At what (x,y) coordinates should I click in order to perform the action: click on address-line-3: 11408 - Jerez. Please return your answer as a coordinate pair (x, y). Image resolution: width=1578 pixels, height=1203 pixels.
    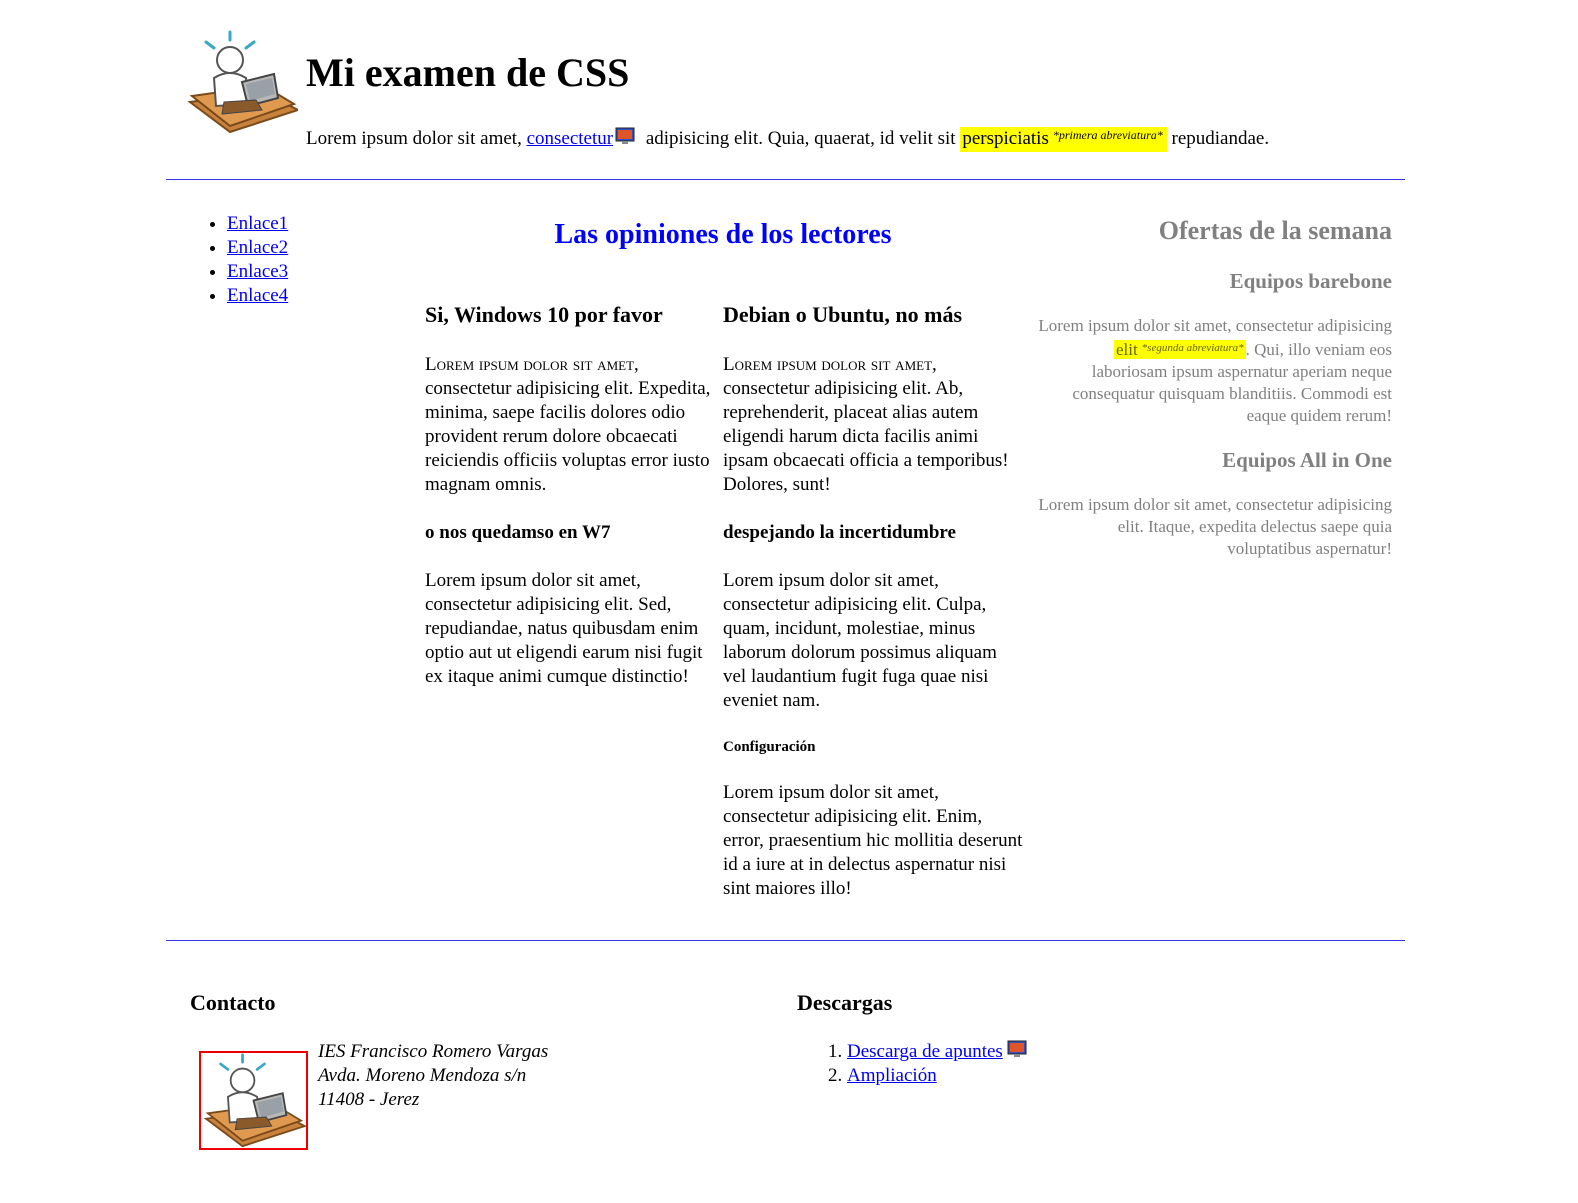
    Looking at the image, I should click on (369, 1099).